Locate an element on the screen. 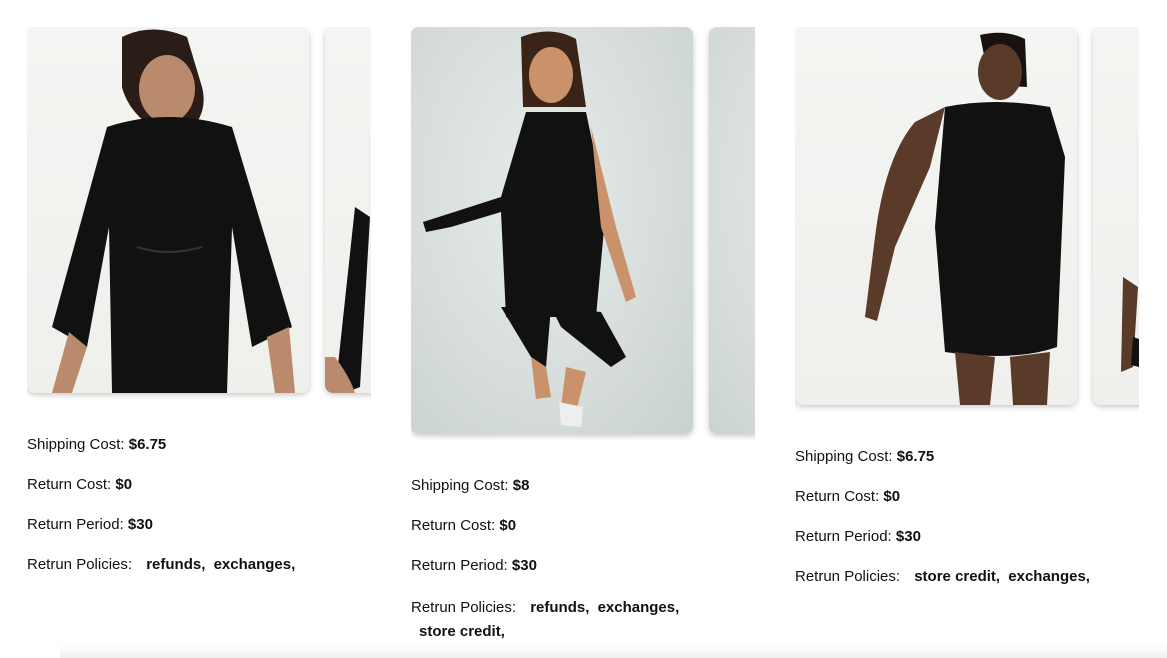  return-policies: Retrun Policies: refunds, exchanges, is located at coordinates (199, 565).